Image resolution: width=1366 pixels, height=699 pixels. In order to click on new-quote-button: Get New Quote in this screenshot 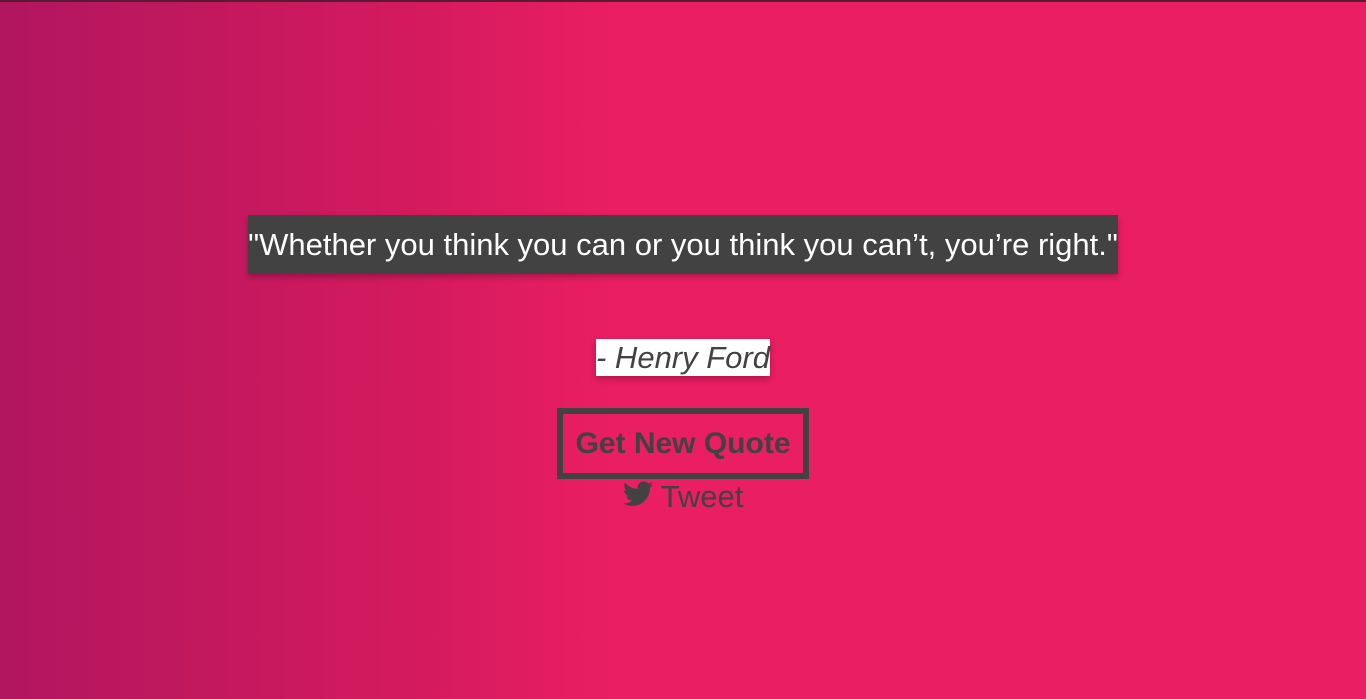, I will do `click(683, 443)`.